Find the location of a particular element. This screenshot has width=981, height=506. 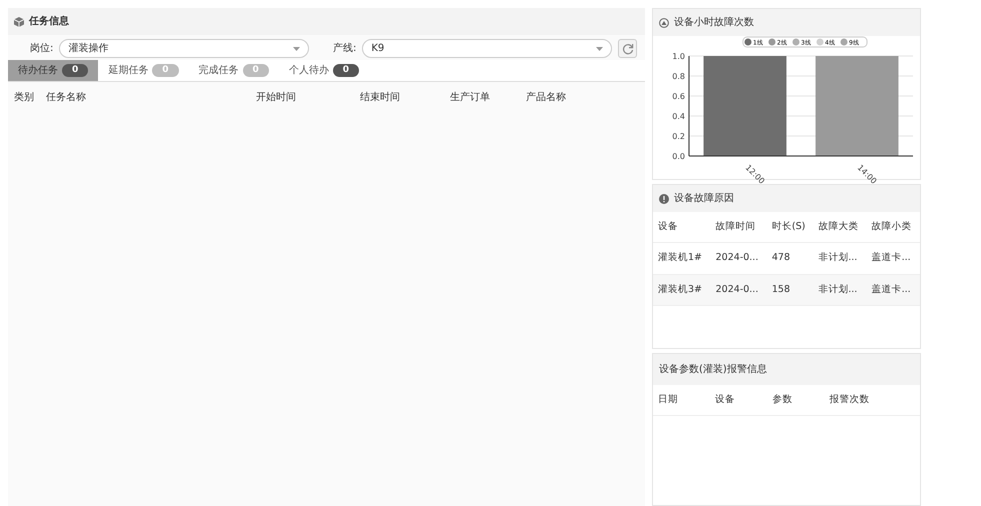

axis-tick-label: 0.0 is located at coordinates (678, 156).